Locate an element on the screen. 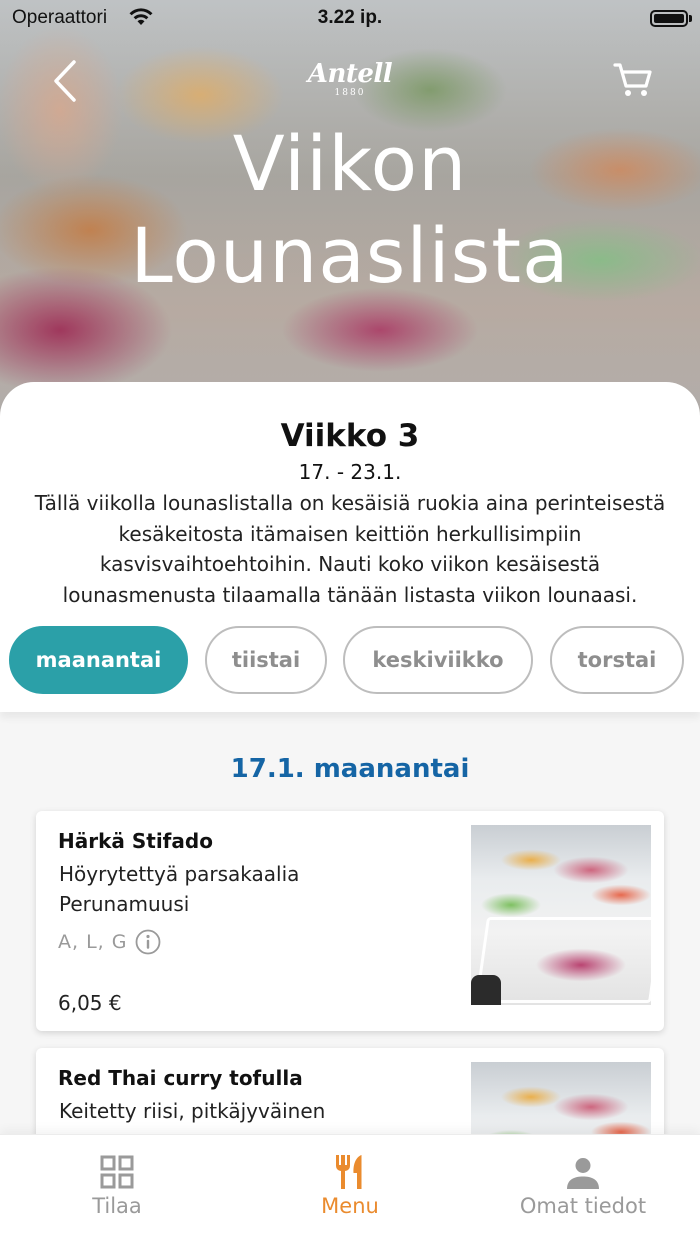  tab-menu: Menu is located at coordinates (350, 1183).